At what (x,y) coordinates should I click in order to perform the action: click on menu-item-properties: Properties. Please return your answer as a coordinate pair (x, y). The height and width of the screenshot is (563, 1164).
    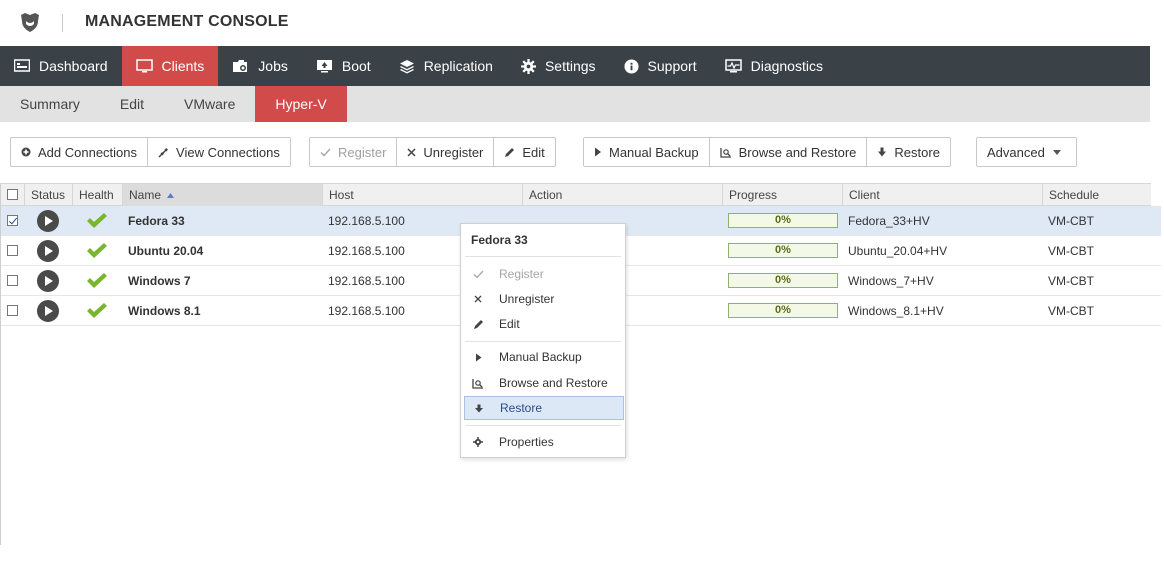
    Looking at the image, I should click on (544, 442).